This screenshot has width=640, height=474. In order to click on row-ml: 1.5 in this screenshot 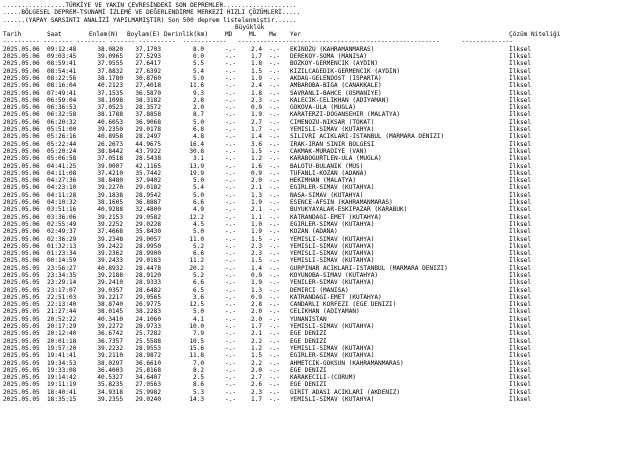, I will do `click(256, 356)`.